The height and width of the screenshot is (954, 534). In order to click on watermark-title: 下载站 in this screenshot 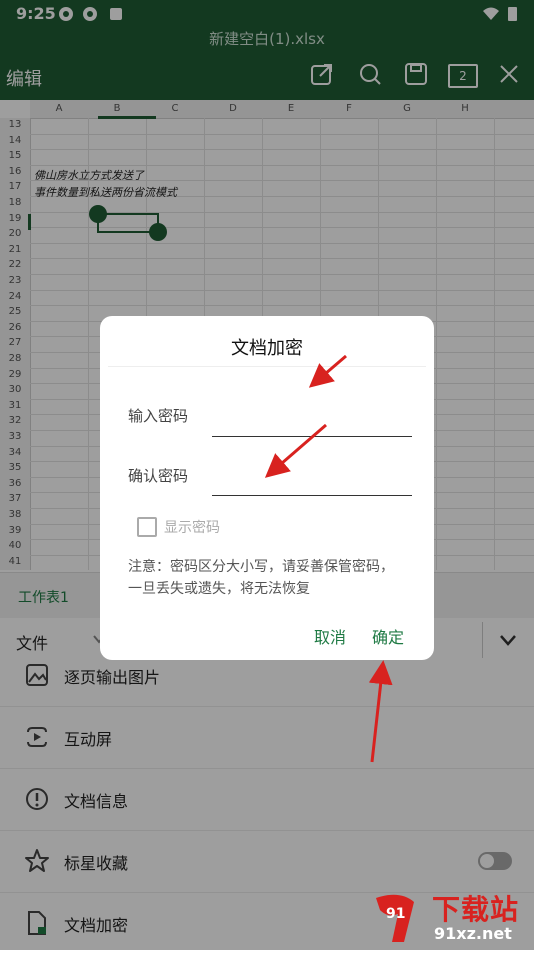, I will do `click(476, 909)`.